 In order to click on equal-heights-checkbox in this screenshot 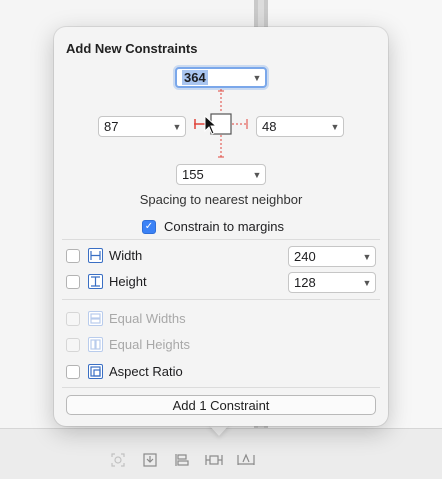, I will do `click(73, 344)`.